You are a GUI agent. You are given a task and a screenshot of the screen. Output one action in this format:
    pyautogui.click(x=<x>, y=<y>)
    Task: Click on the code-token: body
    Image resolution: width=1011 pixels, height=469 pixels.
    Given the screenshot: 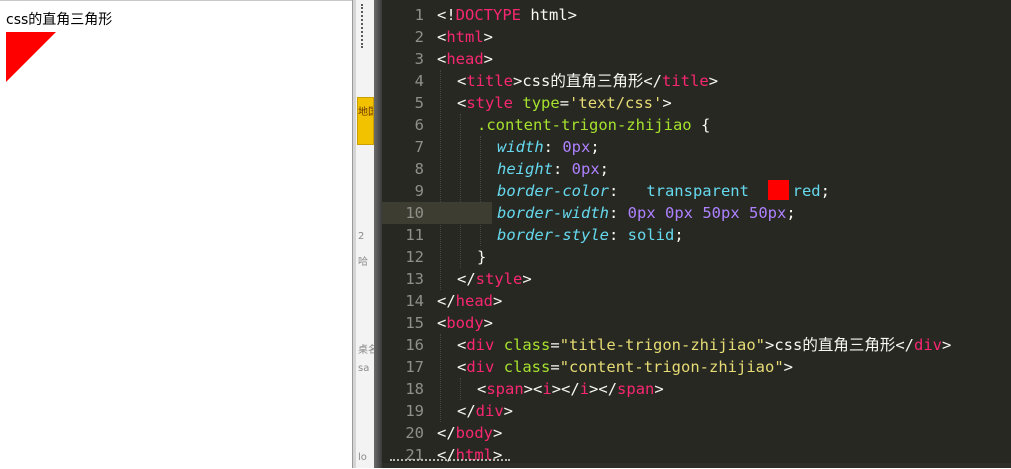 What is the action you would take?
    pyautogui.click(x=474, y=433)
    